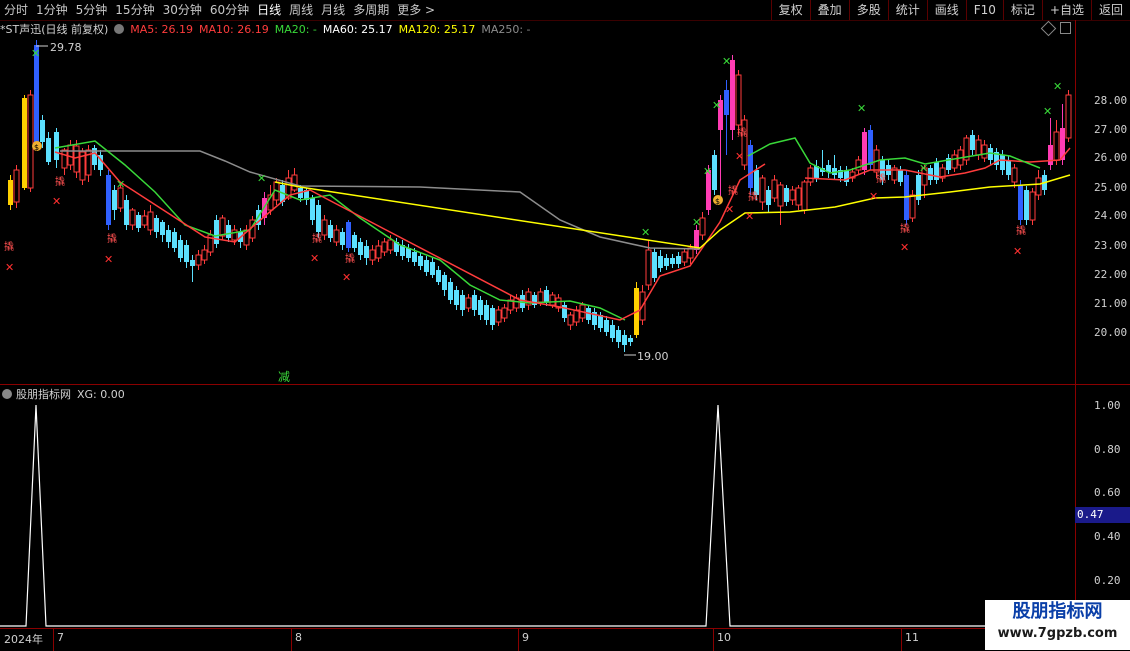  What do you see at coordinates (724, 637) in the screenshot?
I see `month-label: 10` at bounding box center [724, 637].